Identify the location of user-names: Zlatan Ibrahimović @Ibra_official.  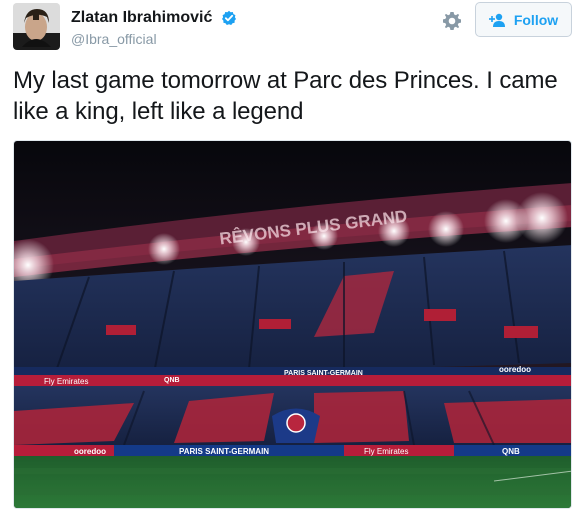
(154, 28).